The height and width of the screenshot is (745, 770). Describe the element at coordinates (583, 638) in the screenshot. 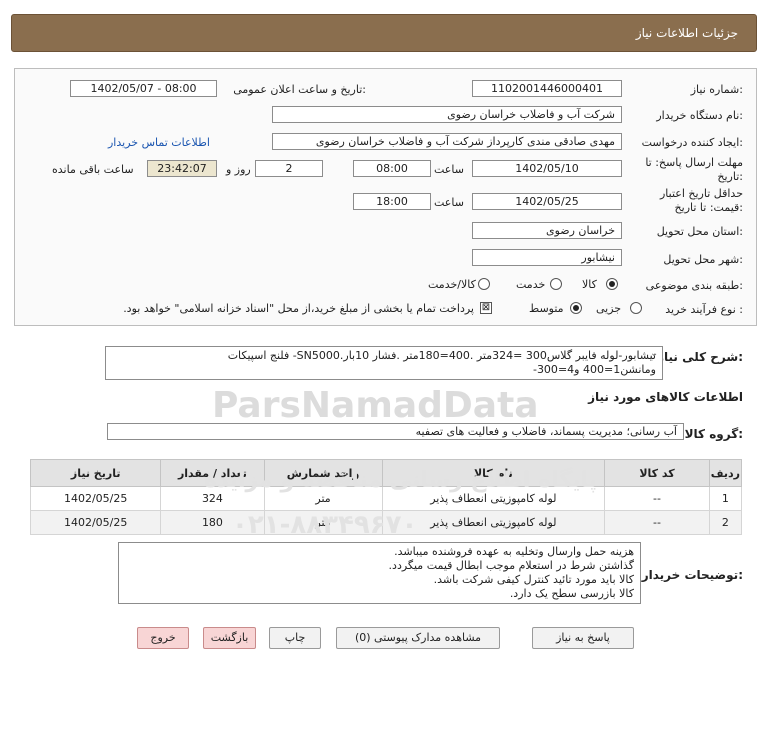

I see `reply-button: پاسخ به نیاز` at that location.